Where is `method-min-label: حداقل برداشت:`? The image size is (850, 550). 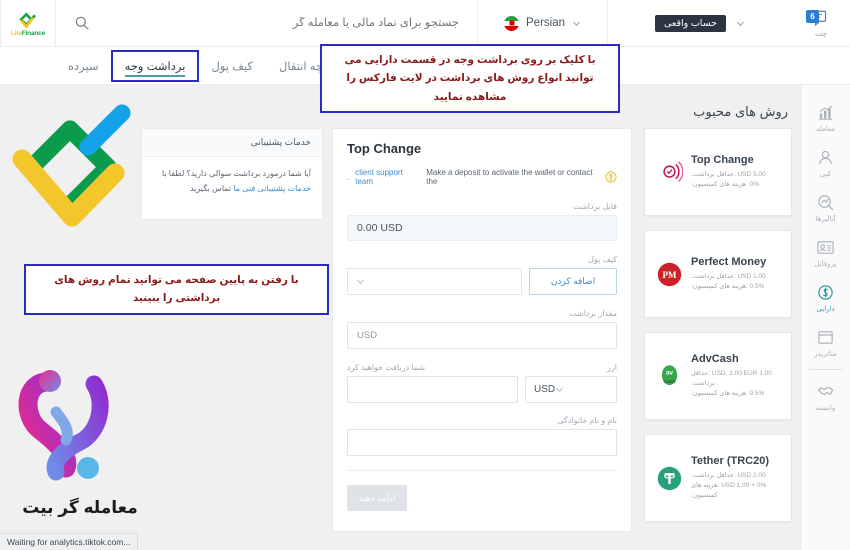 method-min-label: حداقل برداشت: is located at coordinates (712, 276).